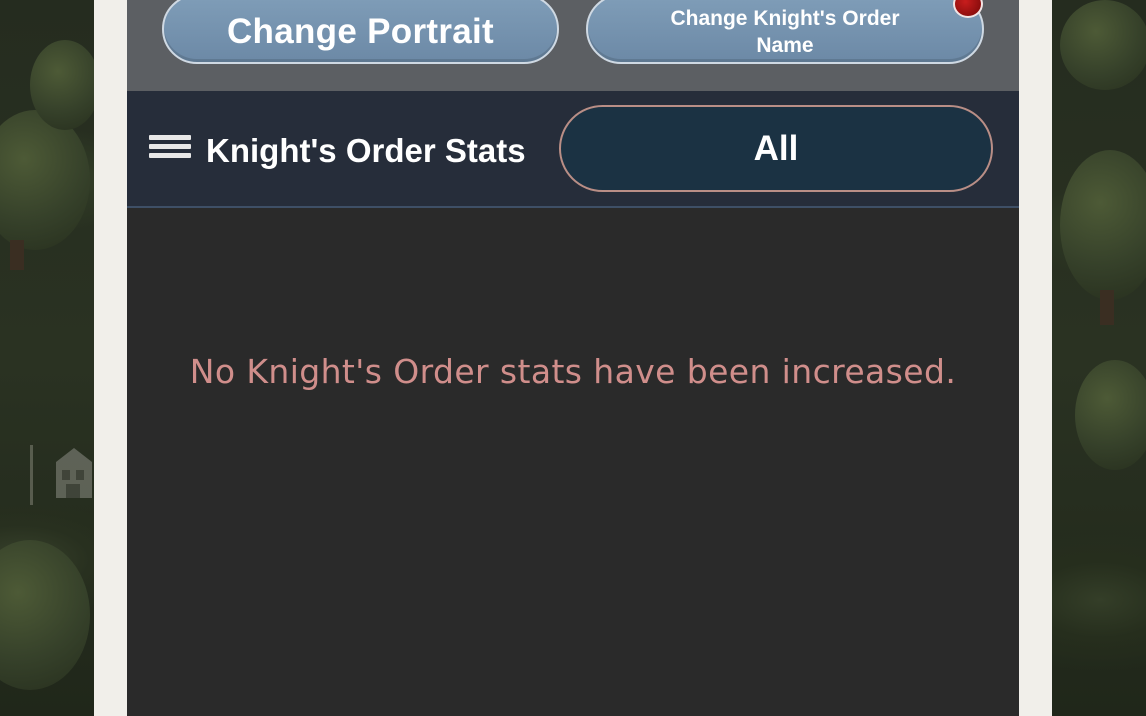 The image size is (1146, 716). What do you see at coordinates (366, 150) in the screenshot?
I see `stats-title: Knight's Order Stats` at bounding box center [366, 150].